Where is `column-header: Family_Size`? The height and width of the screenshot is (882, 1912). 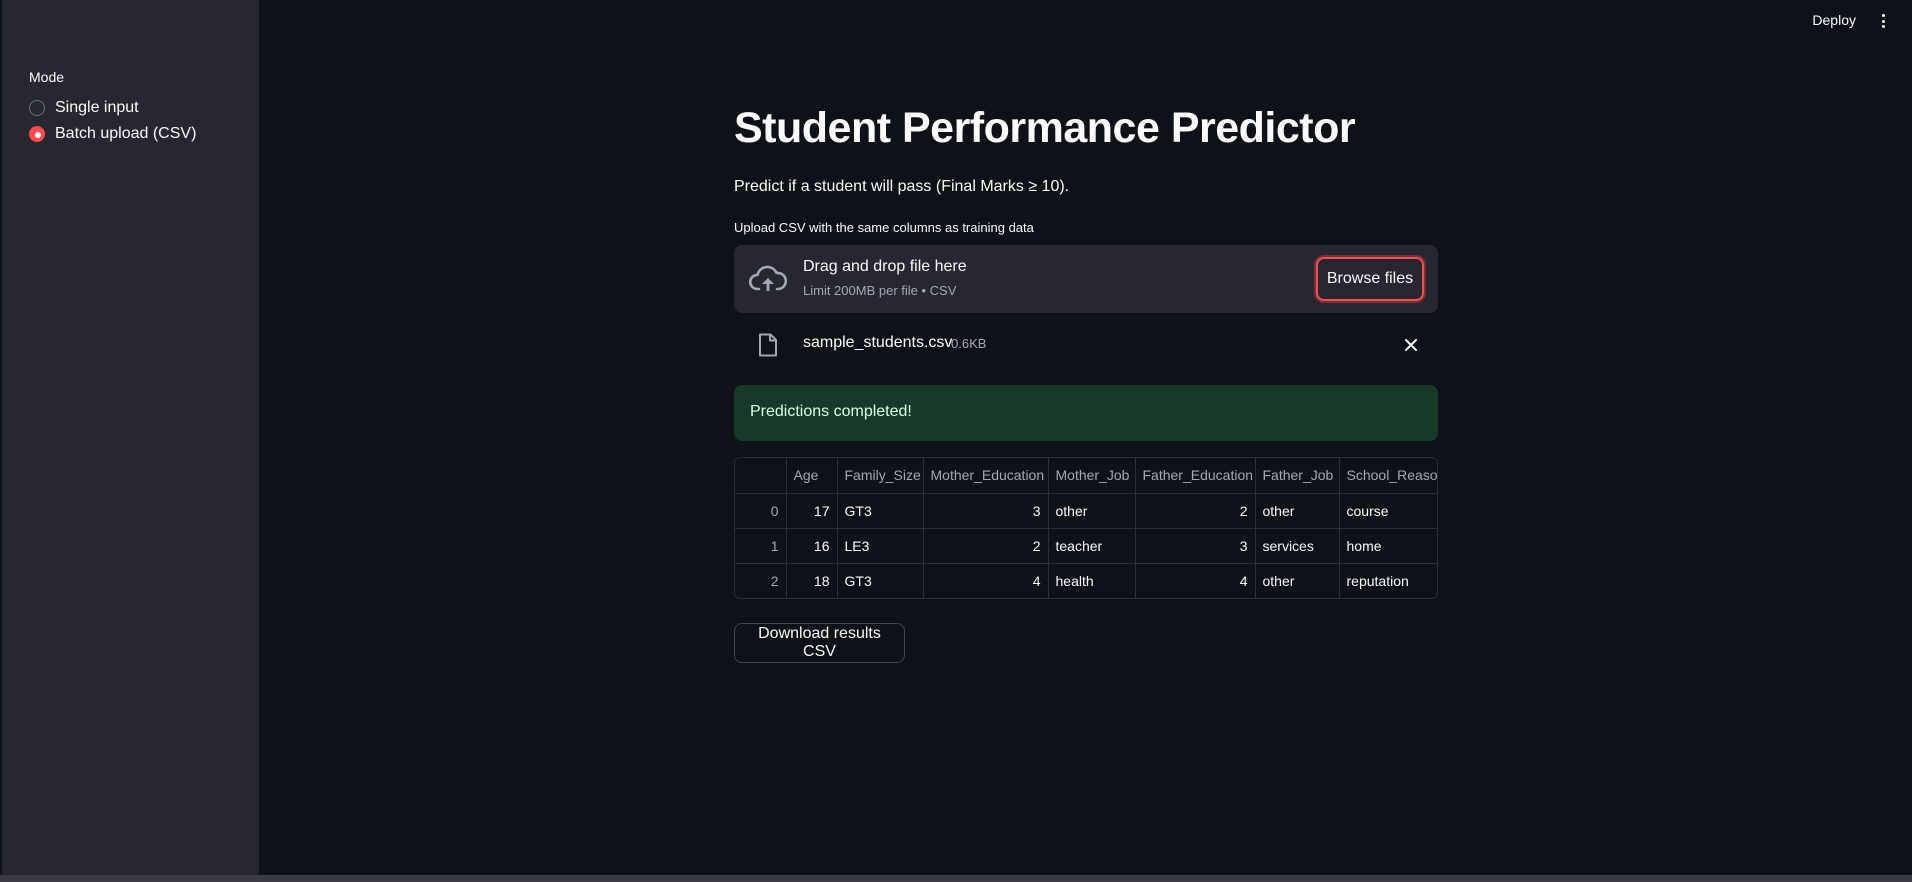 column-header: Family_Size is located at coordinates (880, 476).